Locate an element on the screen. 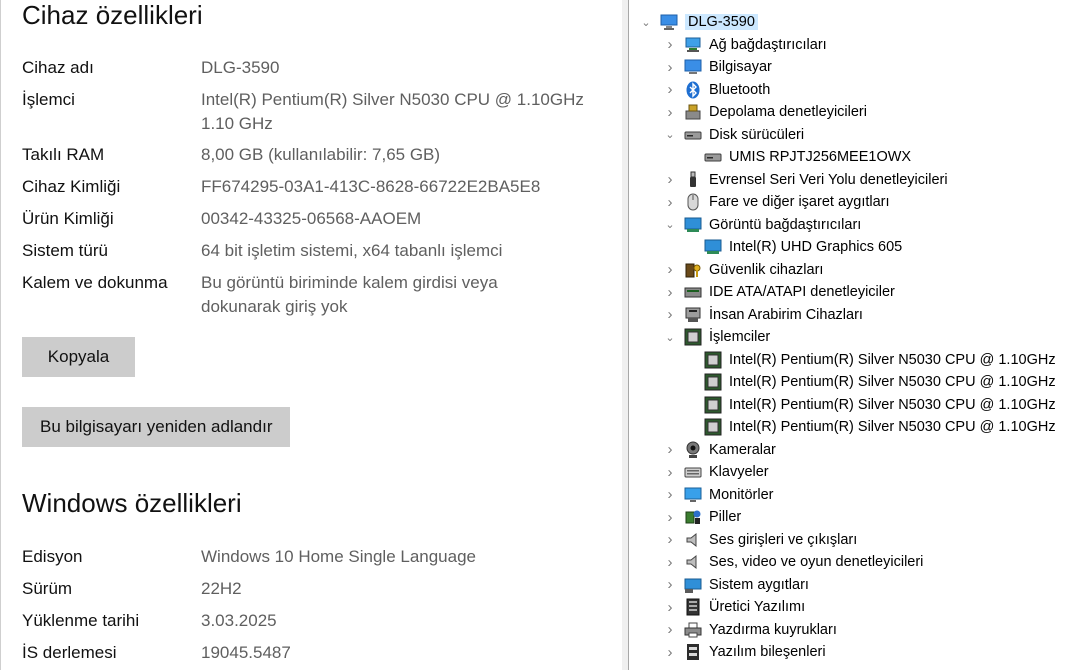 The width and height of the screenshot is (1077, 670). tree-category: › Piller is located at coordinates (702, 517).